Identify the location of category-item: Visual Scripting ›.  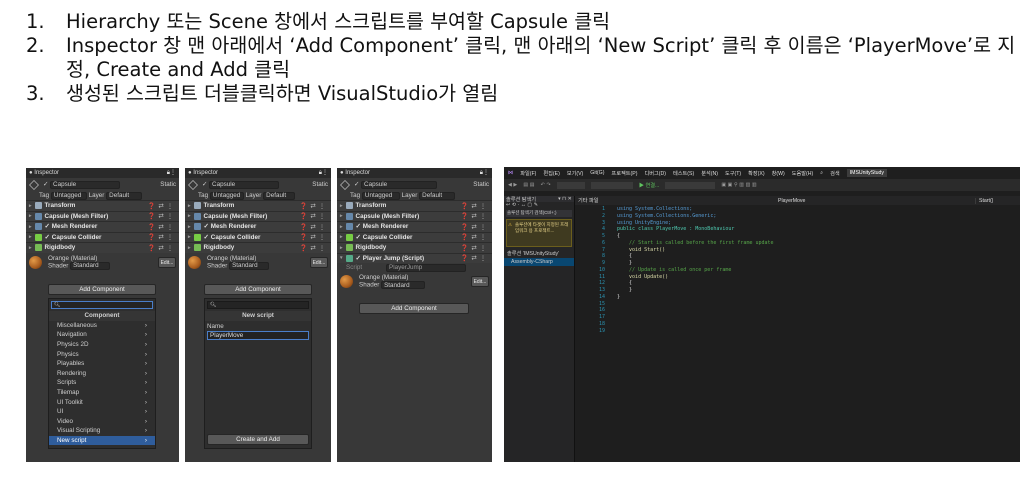
(102, 431).